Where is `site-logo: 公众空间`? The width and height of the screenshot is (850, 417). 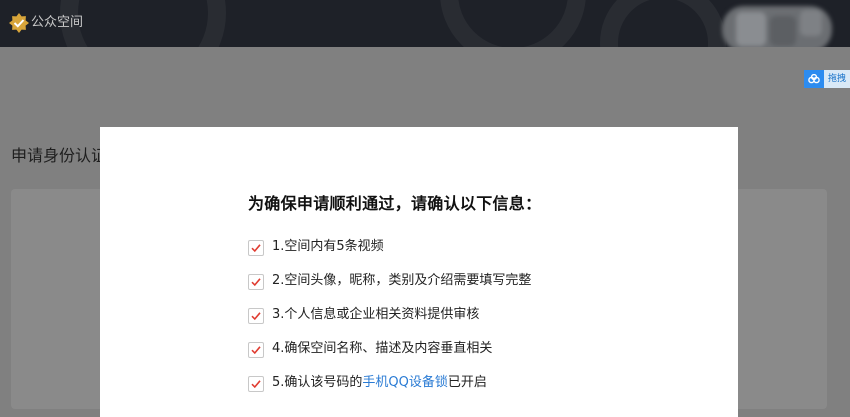
site-logo: 公众空间 is located at coordinates (46, 23).